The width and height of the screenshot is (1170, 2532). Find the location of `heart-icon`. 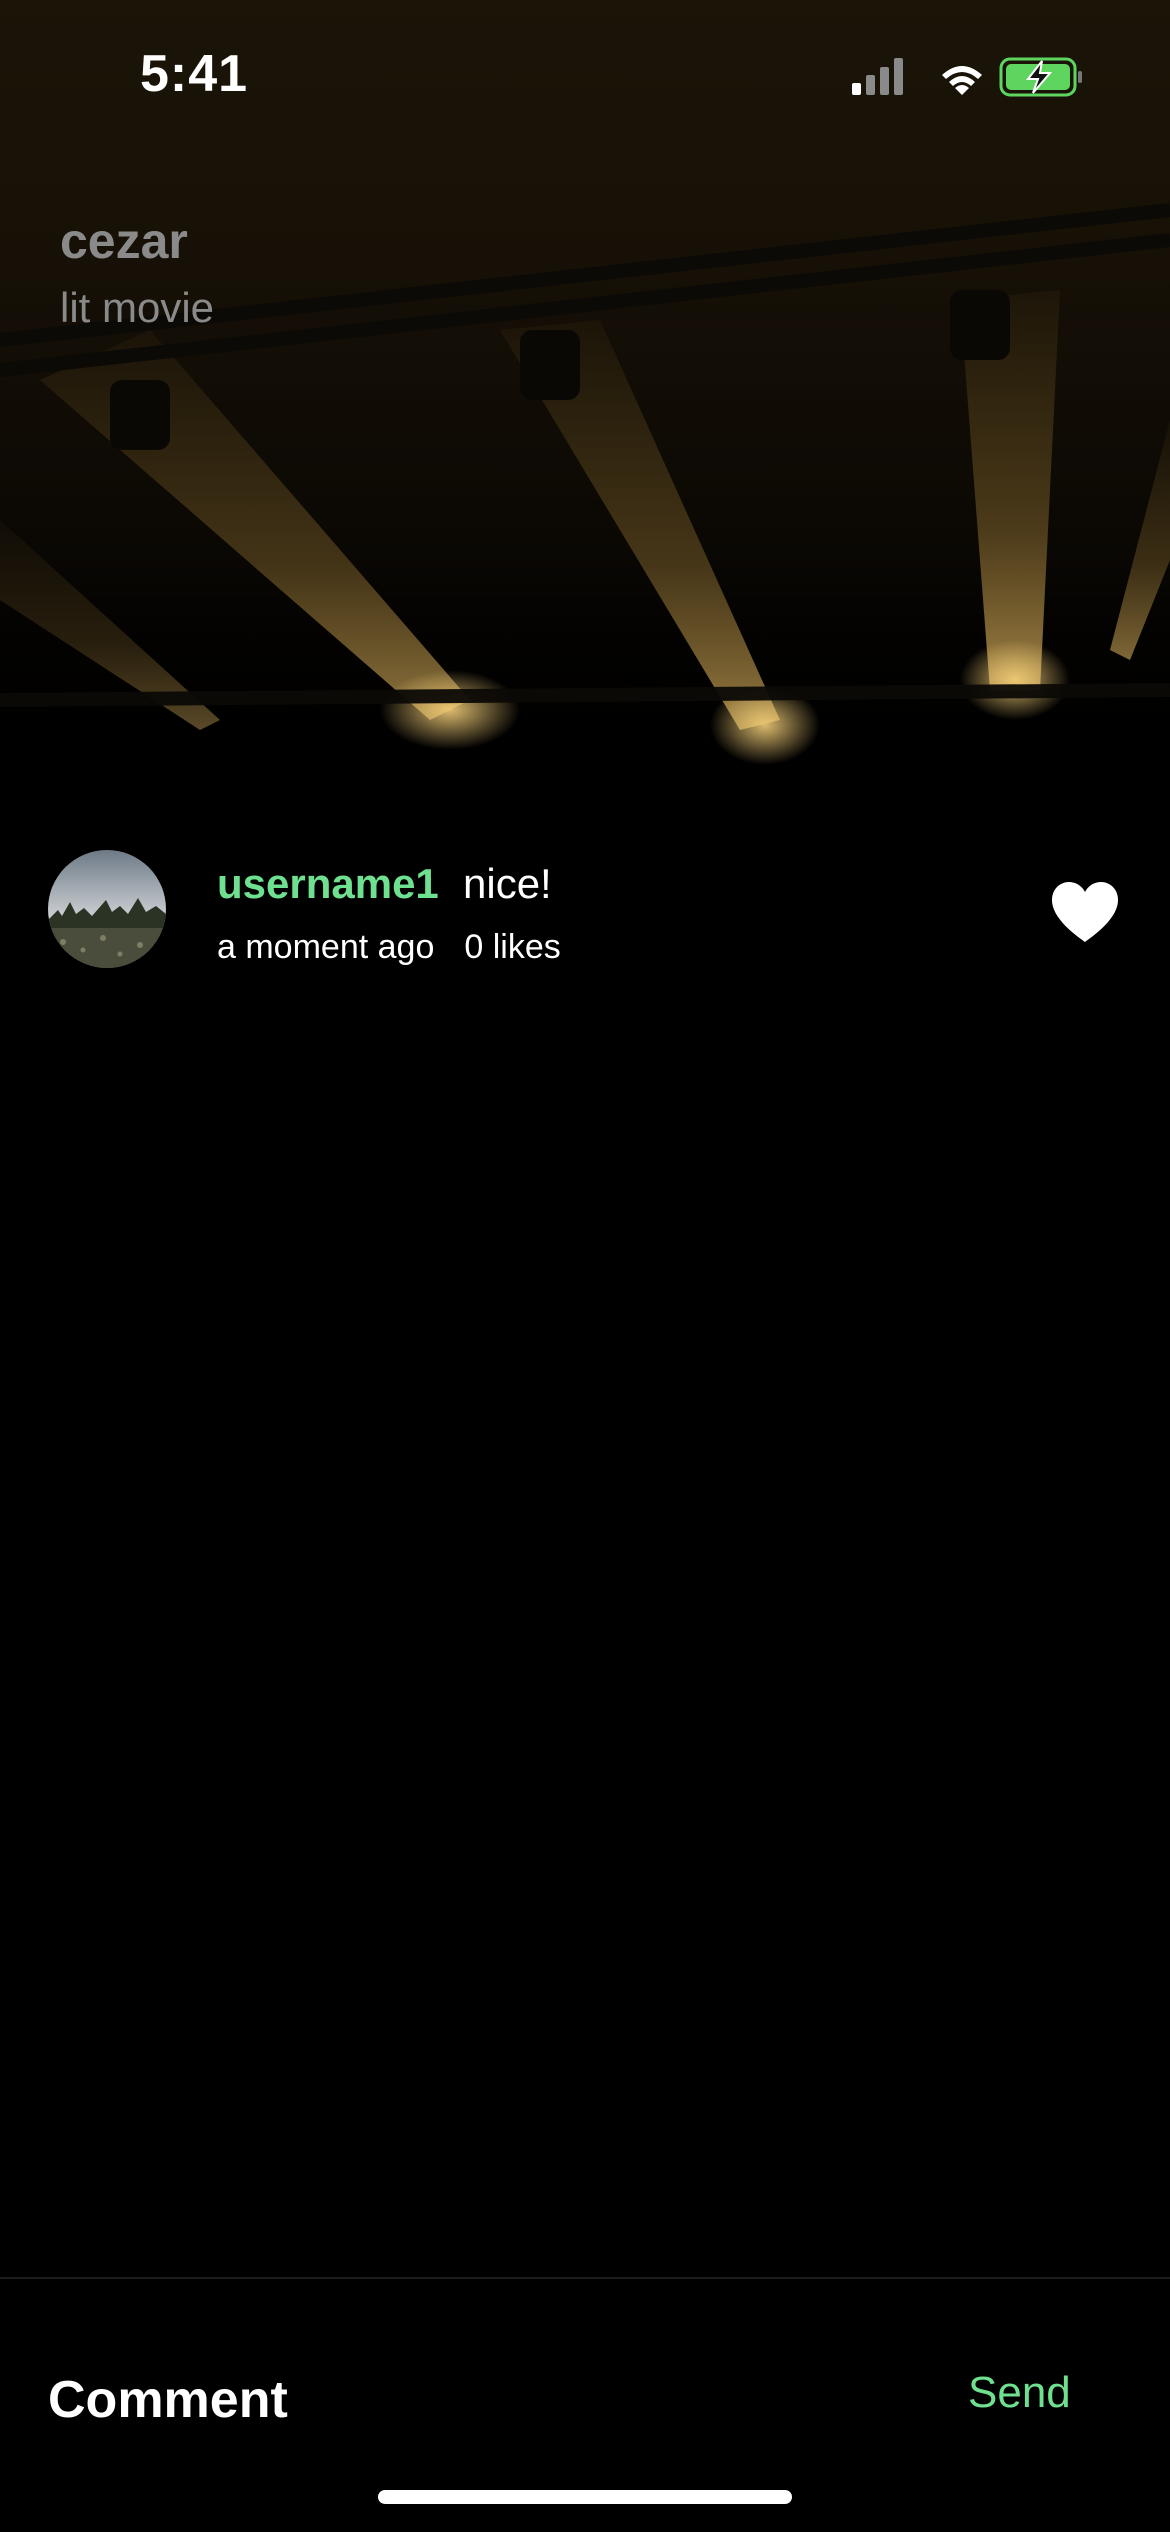

heart-icon is located at coordinates (1085, 912).